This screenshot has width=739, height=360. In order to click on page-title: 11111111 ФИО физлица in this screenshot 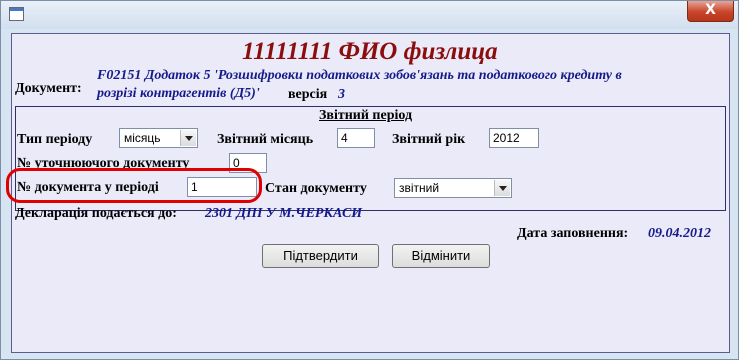, I will do `click(370, 51)`.